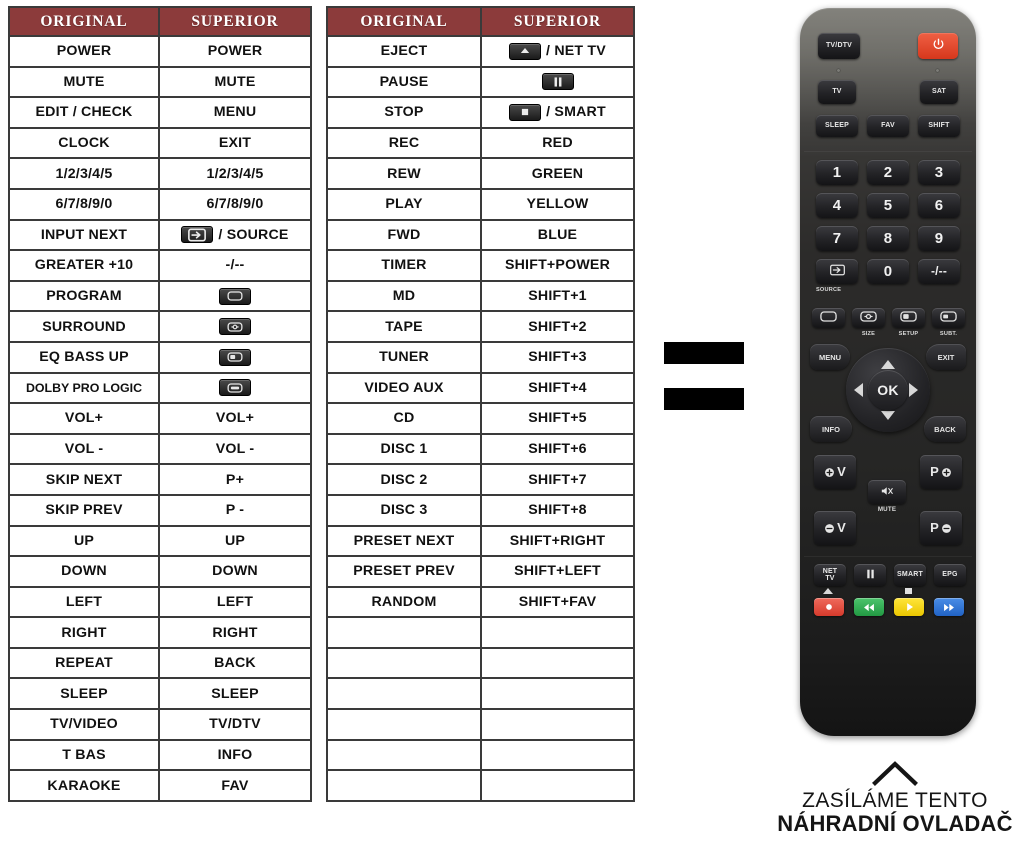 Image resolution: width=1024 pixels, height=851 pixels. What do you see at coordinates (913, 390) in the screenshot?
I see `dpad-right-icon` at bounding box center [913, 390].